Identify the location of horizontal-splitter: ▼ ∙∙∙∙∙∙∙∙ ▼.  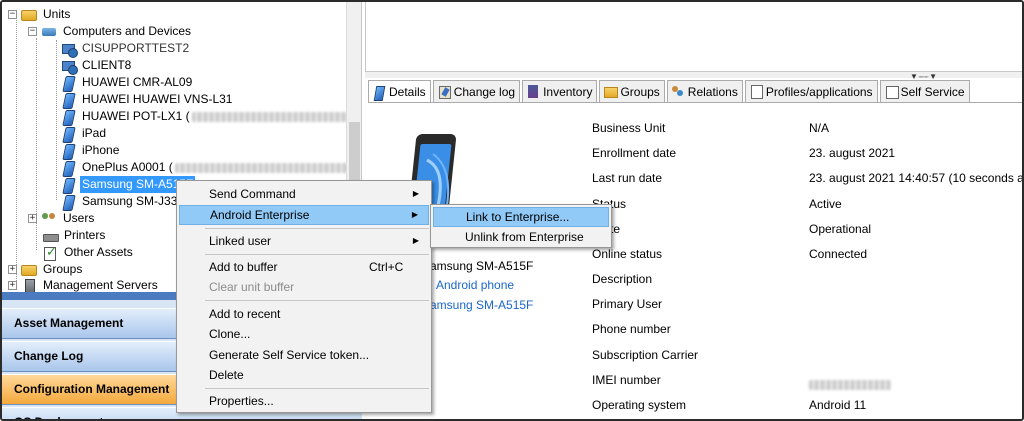
(693, 76).